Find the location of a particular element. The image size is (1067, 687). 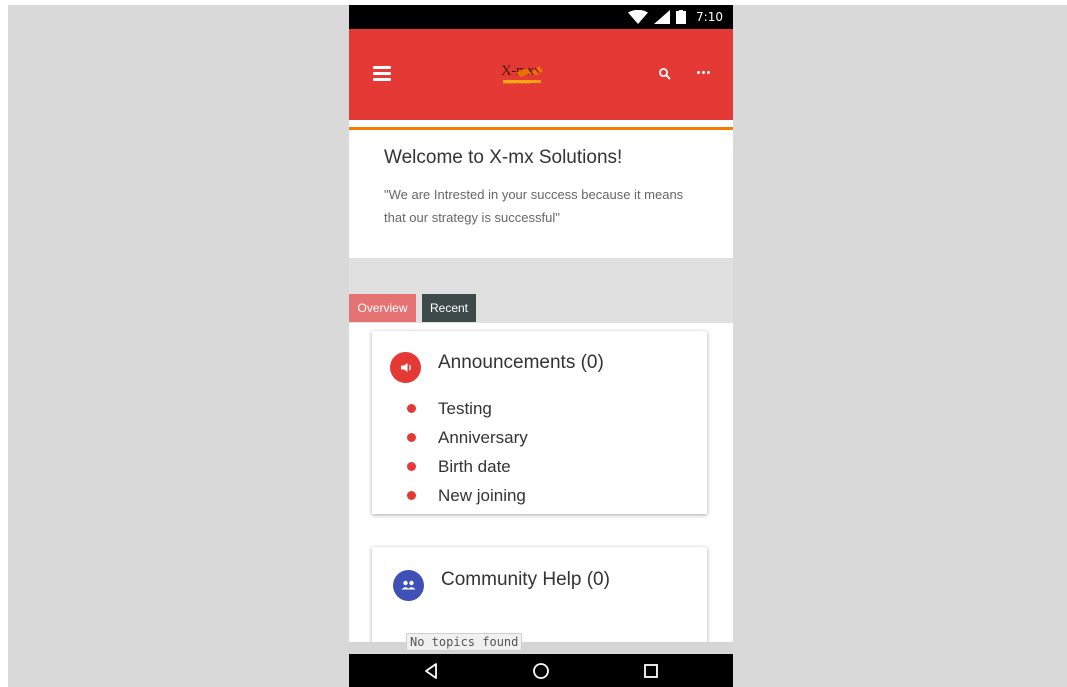

menu-icon is located at coordinates (382, 73).